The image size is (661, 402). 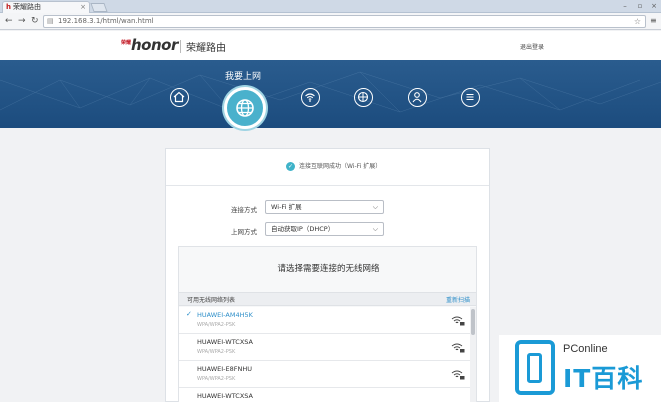 I want to click on watermark-text: IT百科, so click(x=603, y=378).